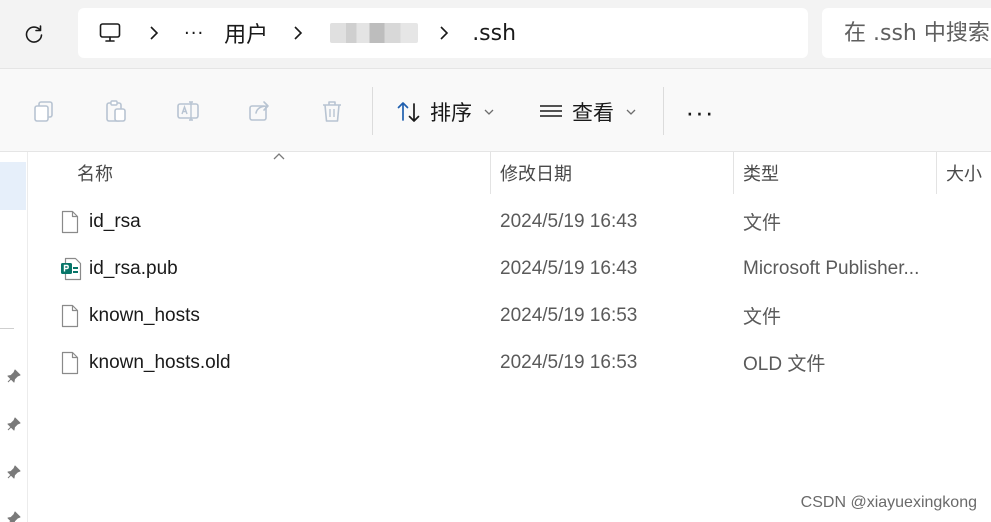 This screenshot has height=522, width=991. What do you see at coordinates (888, 502) in the screenshot?
I see `watermark: CSDN @xiayuexingkong` at bounding box center [888, 502].